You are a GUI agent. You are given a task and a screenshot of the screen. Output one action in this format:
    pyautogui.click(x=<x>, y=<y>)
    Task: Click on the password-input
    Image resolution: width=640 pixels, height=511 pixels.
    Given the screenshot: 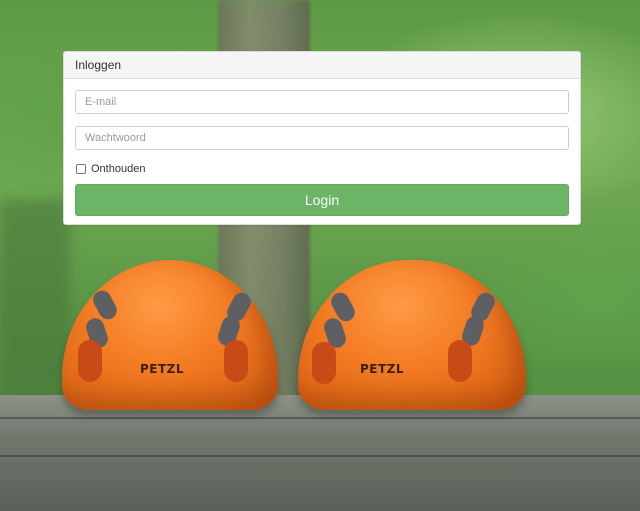 What is the action you would take?
    pyautogui.click(x=322, y=138)
    